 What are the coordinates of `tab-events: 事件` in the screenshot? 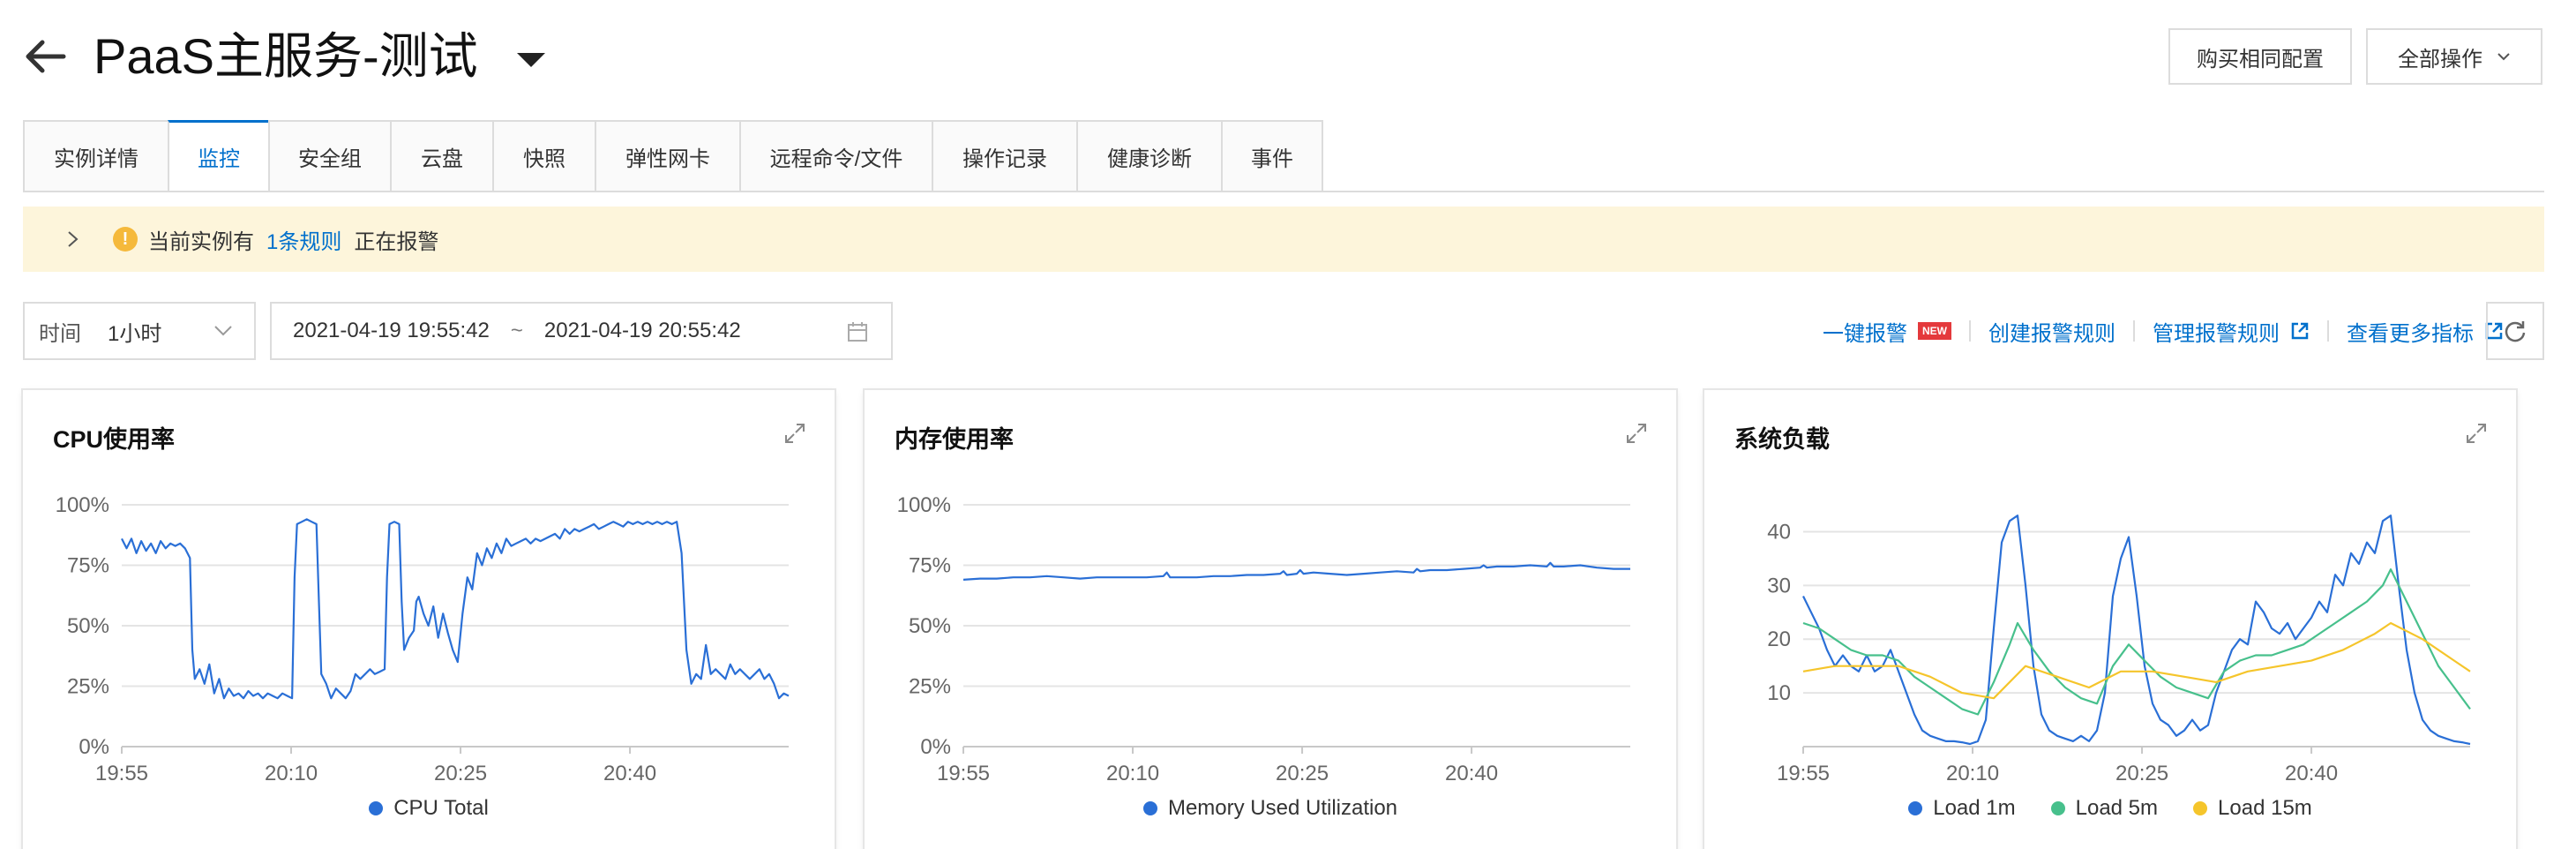 It's located at (1272, 156).